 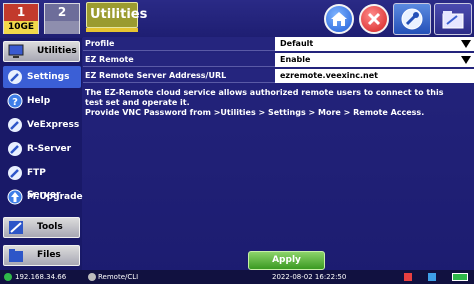 I want to click on sidebar-utilities-label: Utilities, so click(x=57, y=51).